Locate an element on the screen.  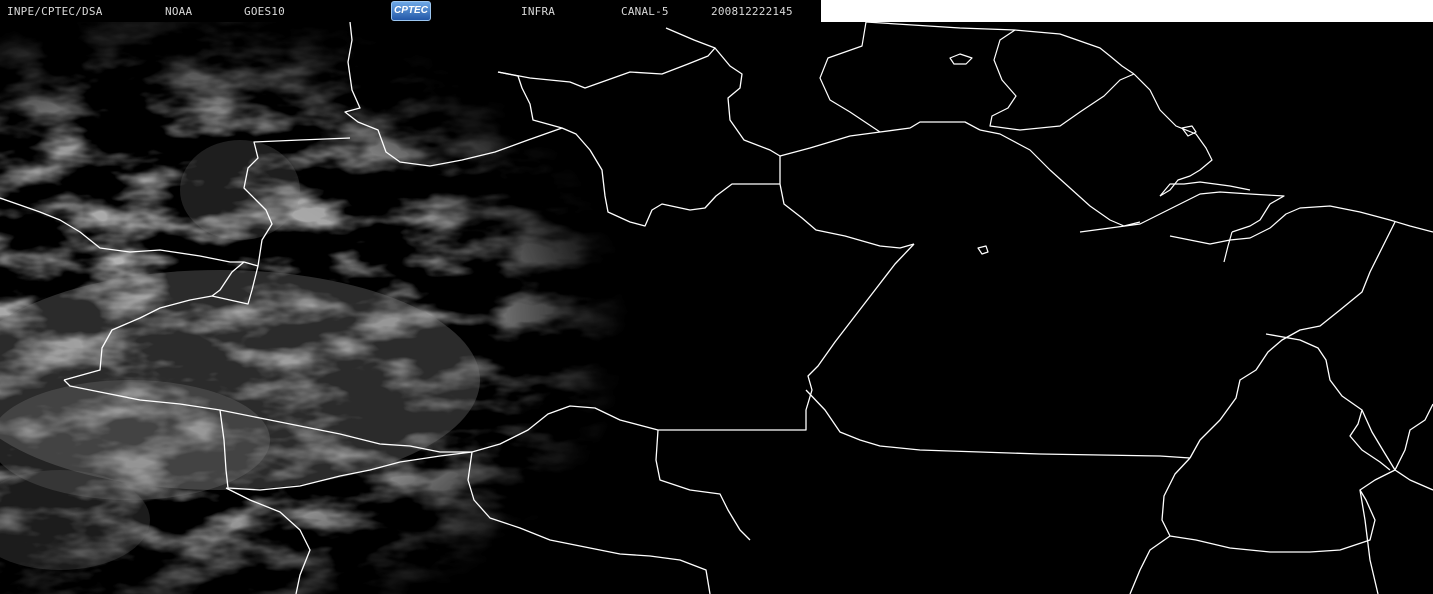
agency-label: NOAA is located at coordinates (179, 11).